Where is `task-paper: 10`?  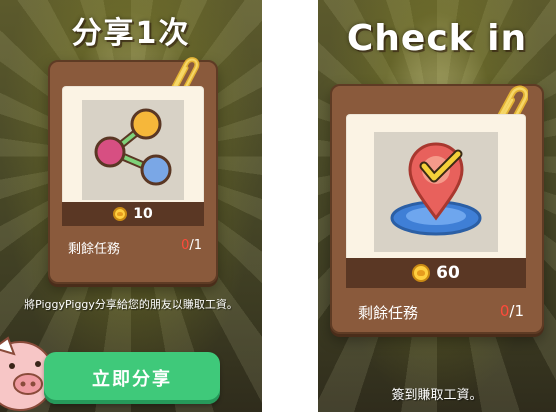 task-paper: 10 is located at coordinates (133, 156).